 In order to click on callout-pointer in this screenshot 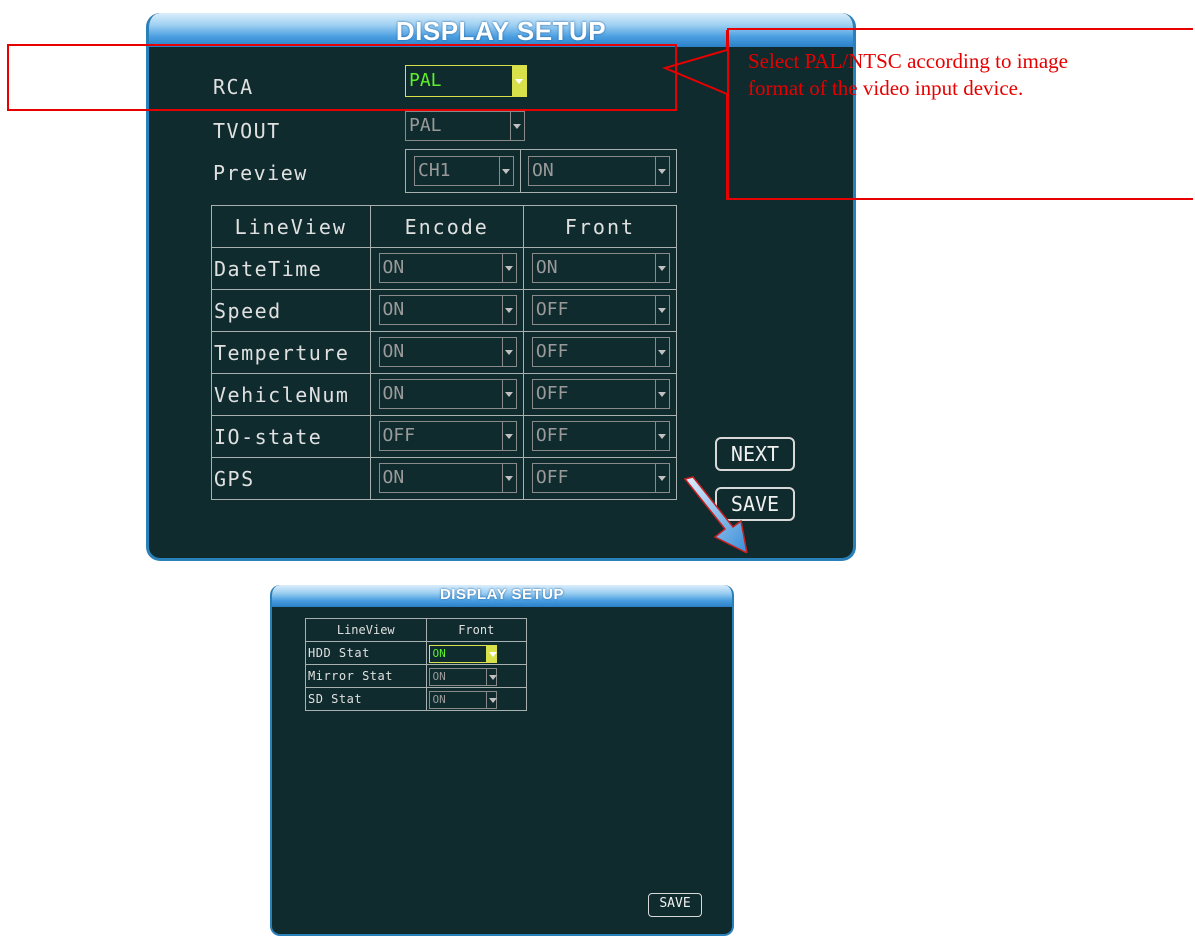, I will do `click(695, 115)`.